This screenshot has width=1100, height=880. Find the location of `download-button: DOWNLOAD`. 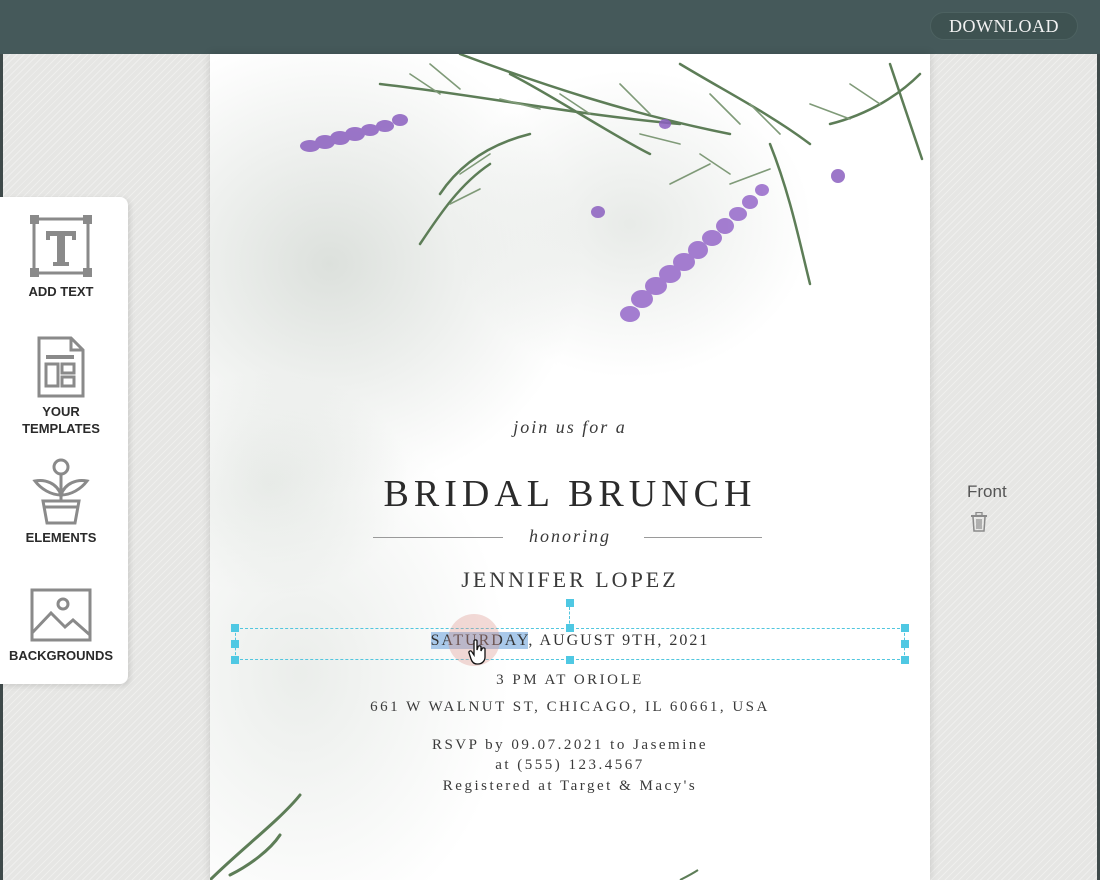

download-button: DOWNLOAD is located at coordinates (1004, 26).